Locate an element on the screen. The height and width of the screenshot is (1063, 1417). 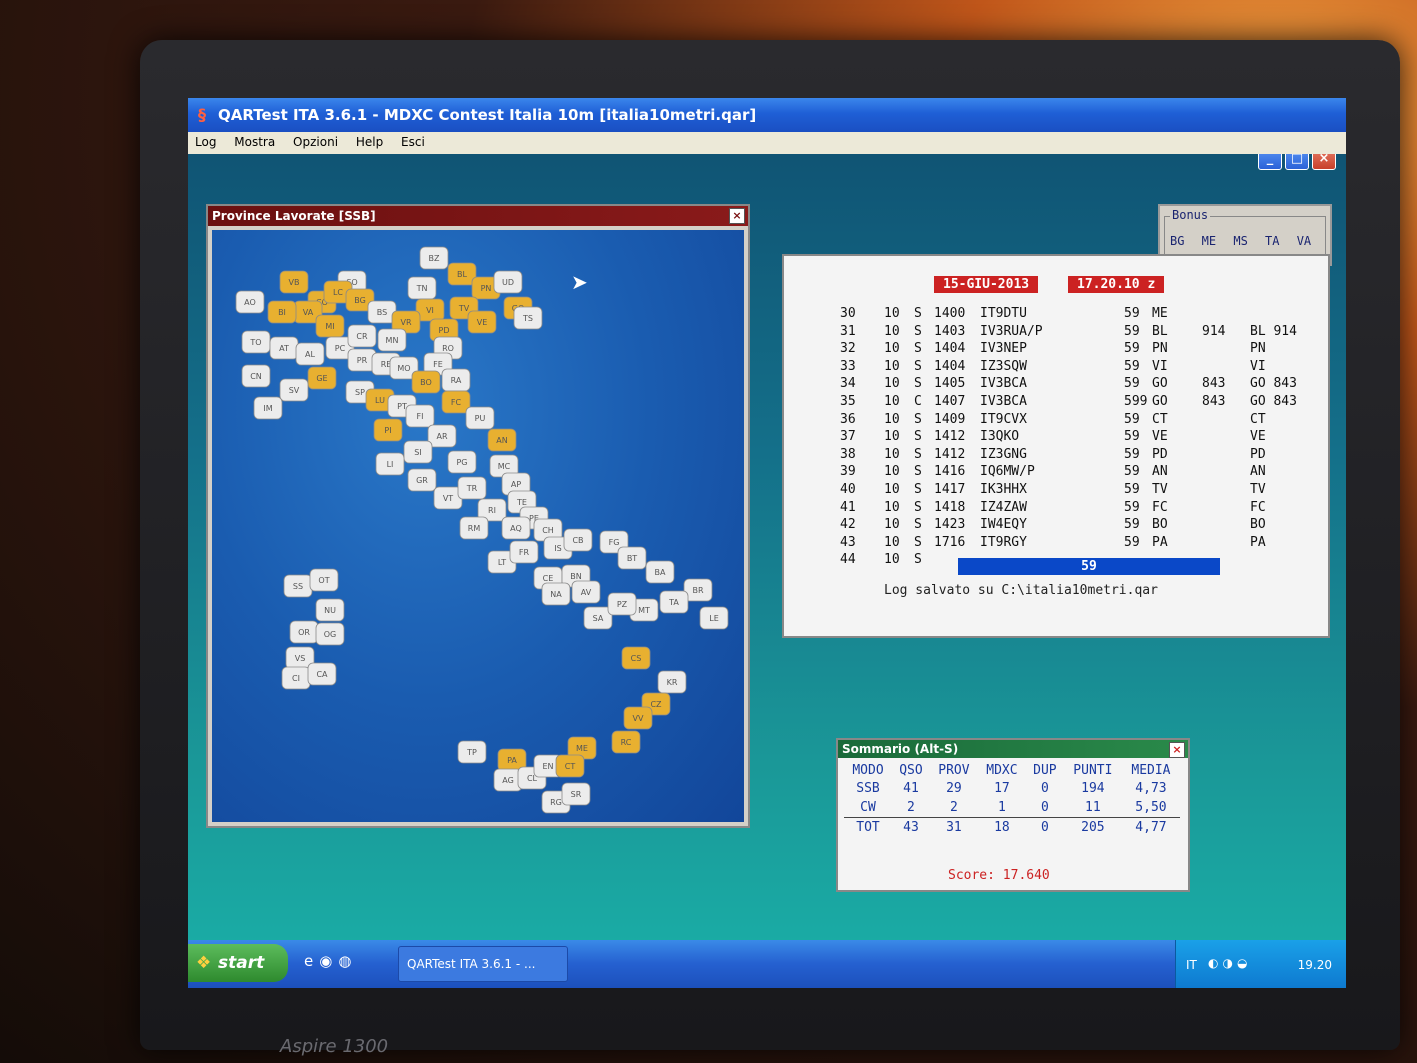
map-close-button: × is located at coordinates (737, 216).